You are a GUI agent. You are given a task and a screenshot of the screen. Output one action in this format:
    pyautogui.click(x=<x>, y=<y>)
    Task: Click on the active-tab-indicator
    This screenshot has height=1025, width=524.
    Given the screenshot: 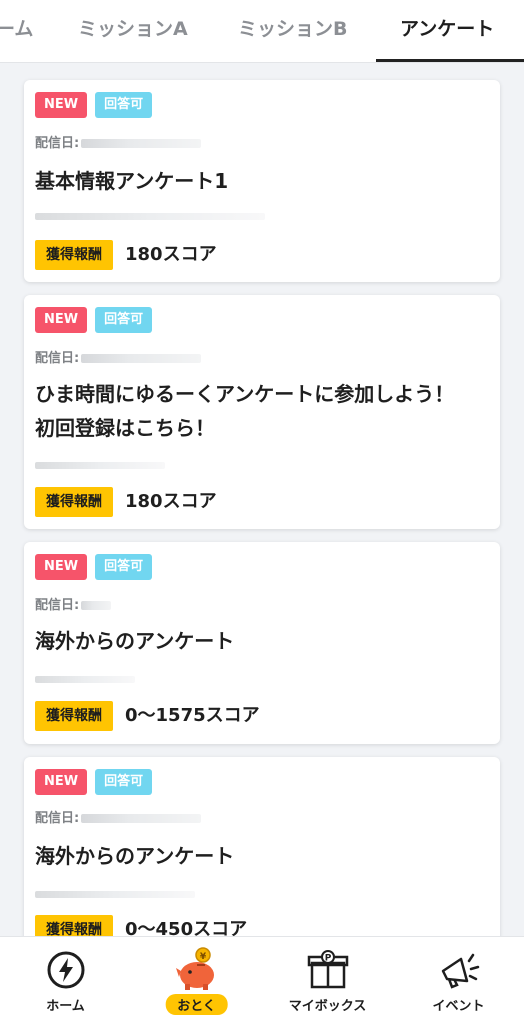 What is the action you would take?
    pyautogui.click(x=450, y=60)
    